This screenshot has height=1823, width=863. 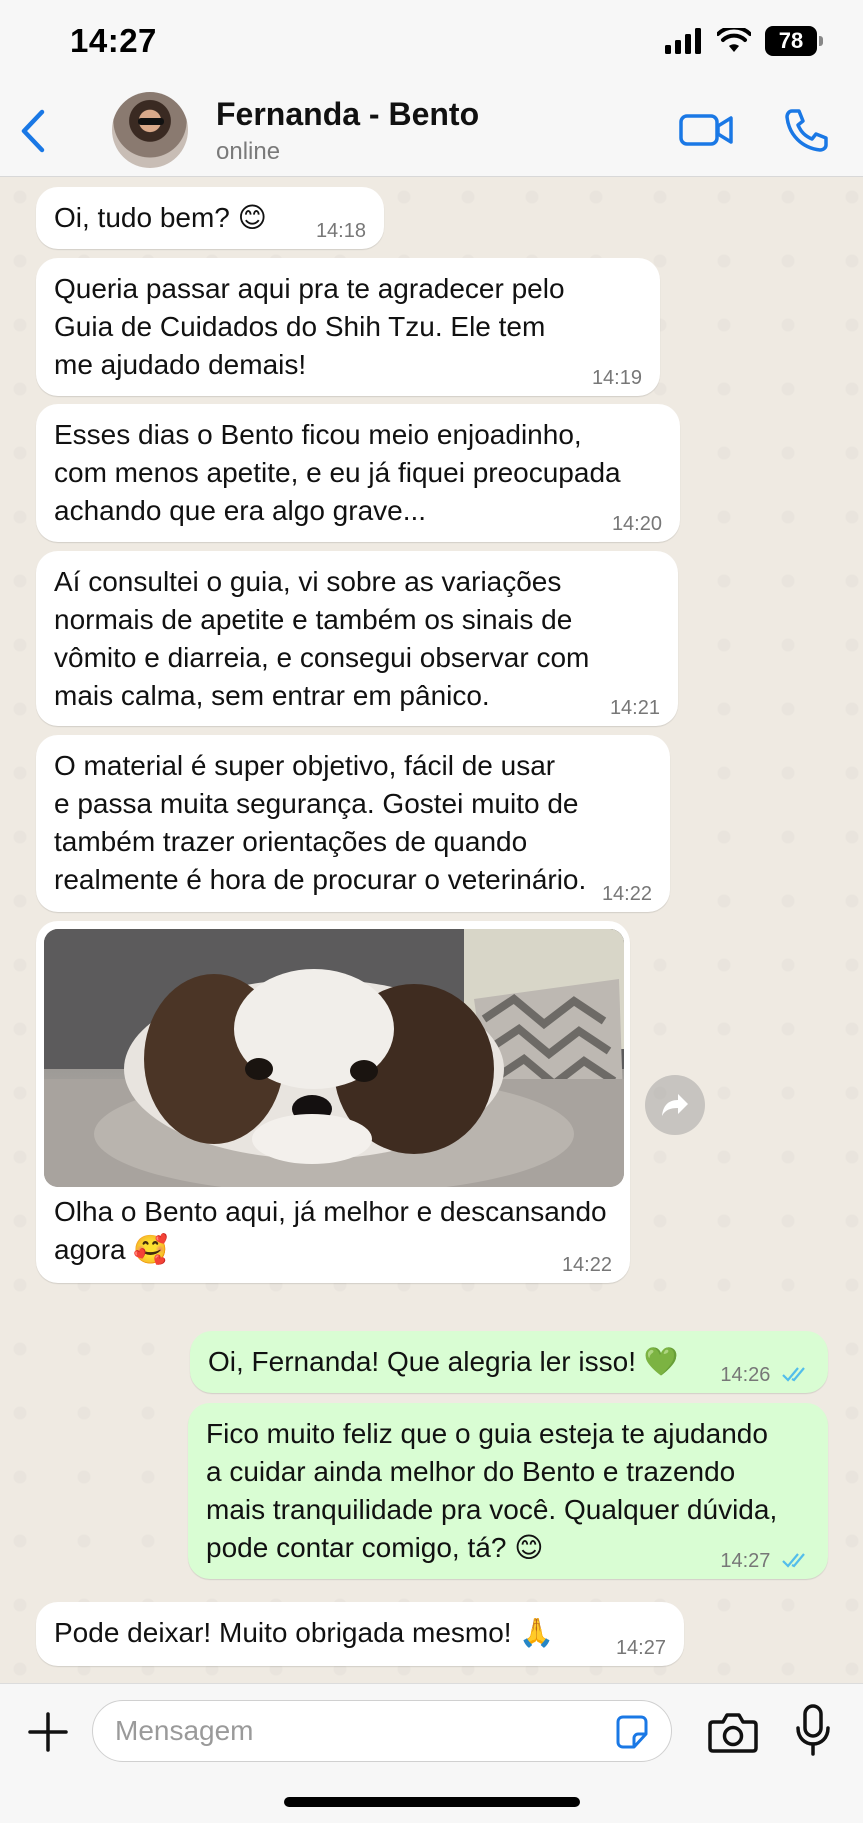 I want to click on message-time-text: 14:27, so click(x=745, y=1561).